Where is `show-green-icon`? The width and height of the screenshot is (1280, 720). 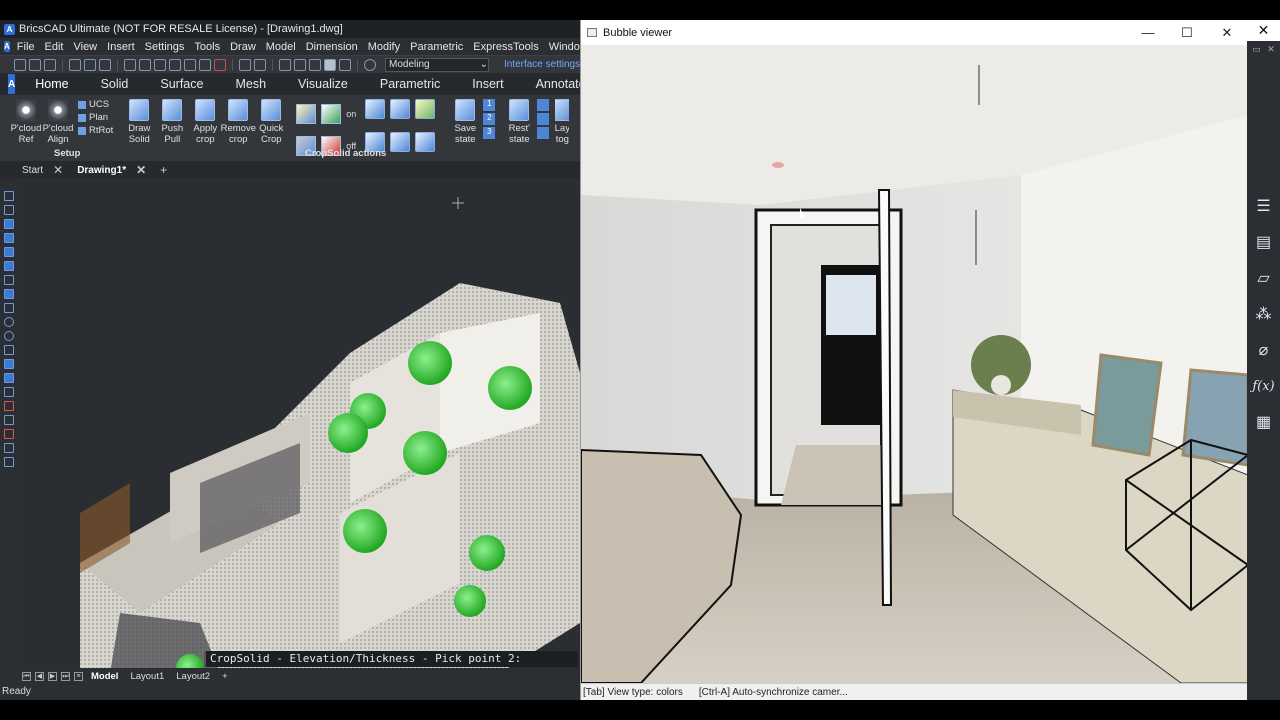 show-green-icon is located at coordinates (331, 113).